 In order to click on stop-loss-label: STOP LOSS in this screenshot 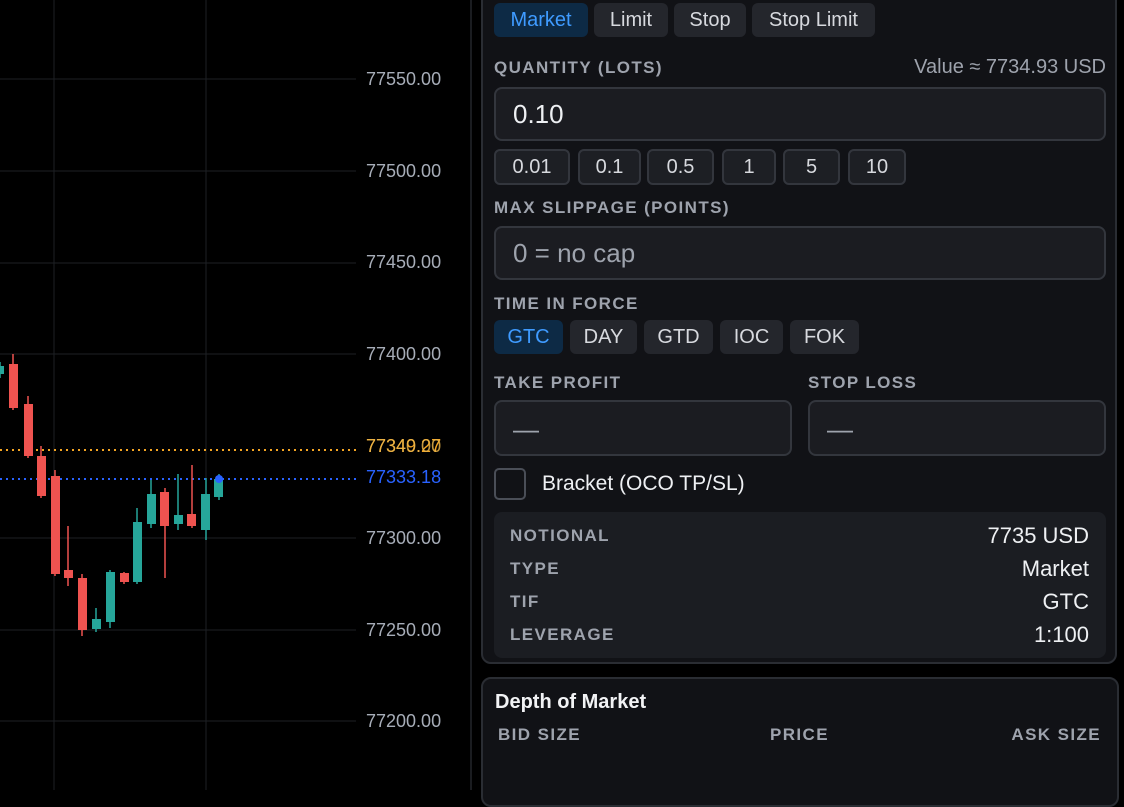, I will do `click(863, 382)`.